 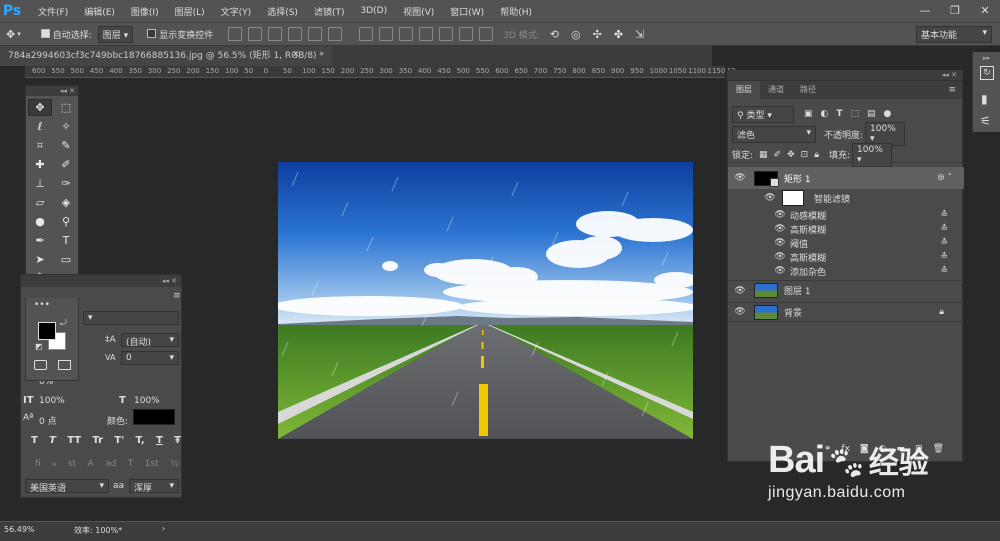 I want to click on move-tool-icon: ✥, so click(x=40, y=107).